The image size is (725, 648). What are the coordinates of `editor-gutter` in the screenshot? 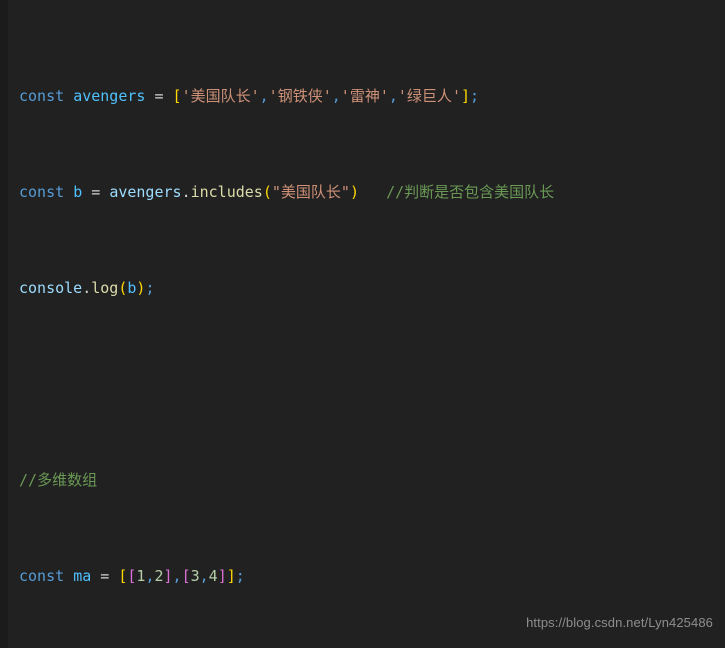 It's located at (4, 324).